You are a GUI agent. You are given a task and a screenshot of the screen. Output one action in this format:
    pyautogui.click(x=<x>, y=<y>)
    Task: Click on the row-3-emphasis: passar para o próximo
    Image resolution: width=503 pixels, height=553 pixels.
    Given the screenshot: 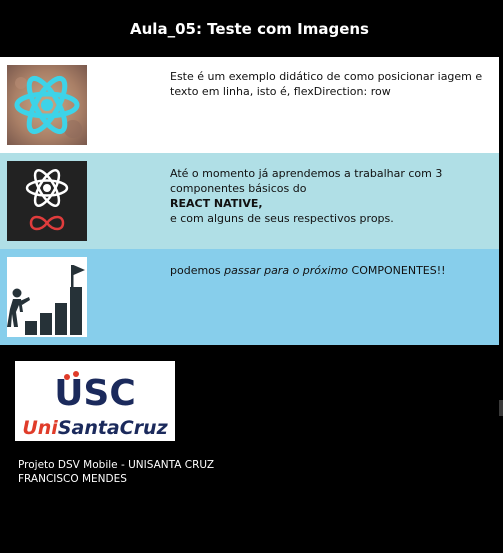 What is the action you would take?
    pyautogui.click(x=286, y=270)
    